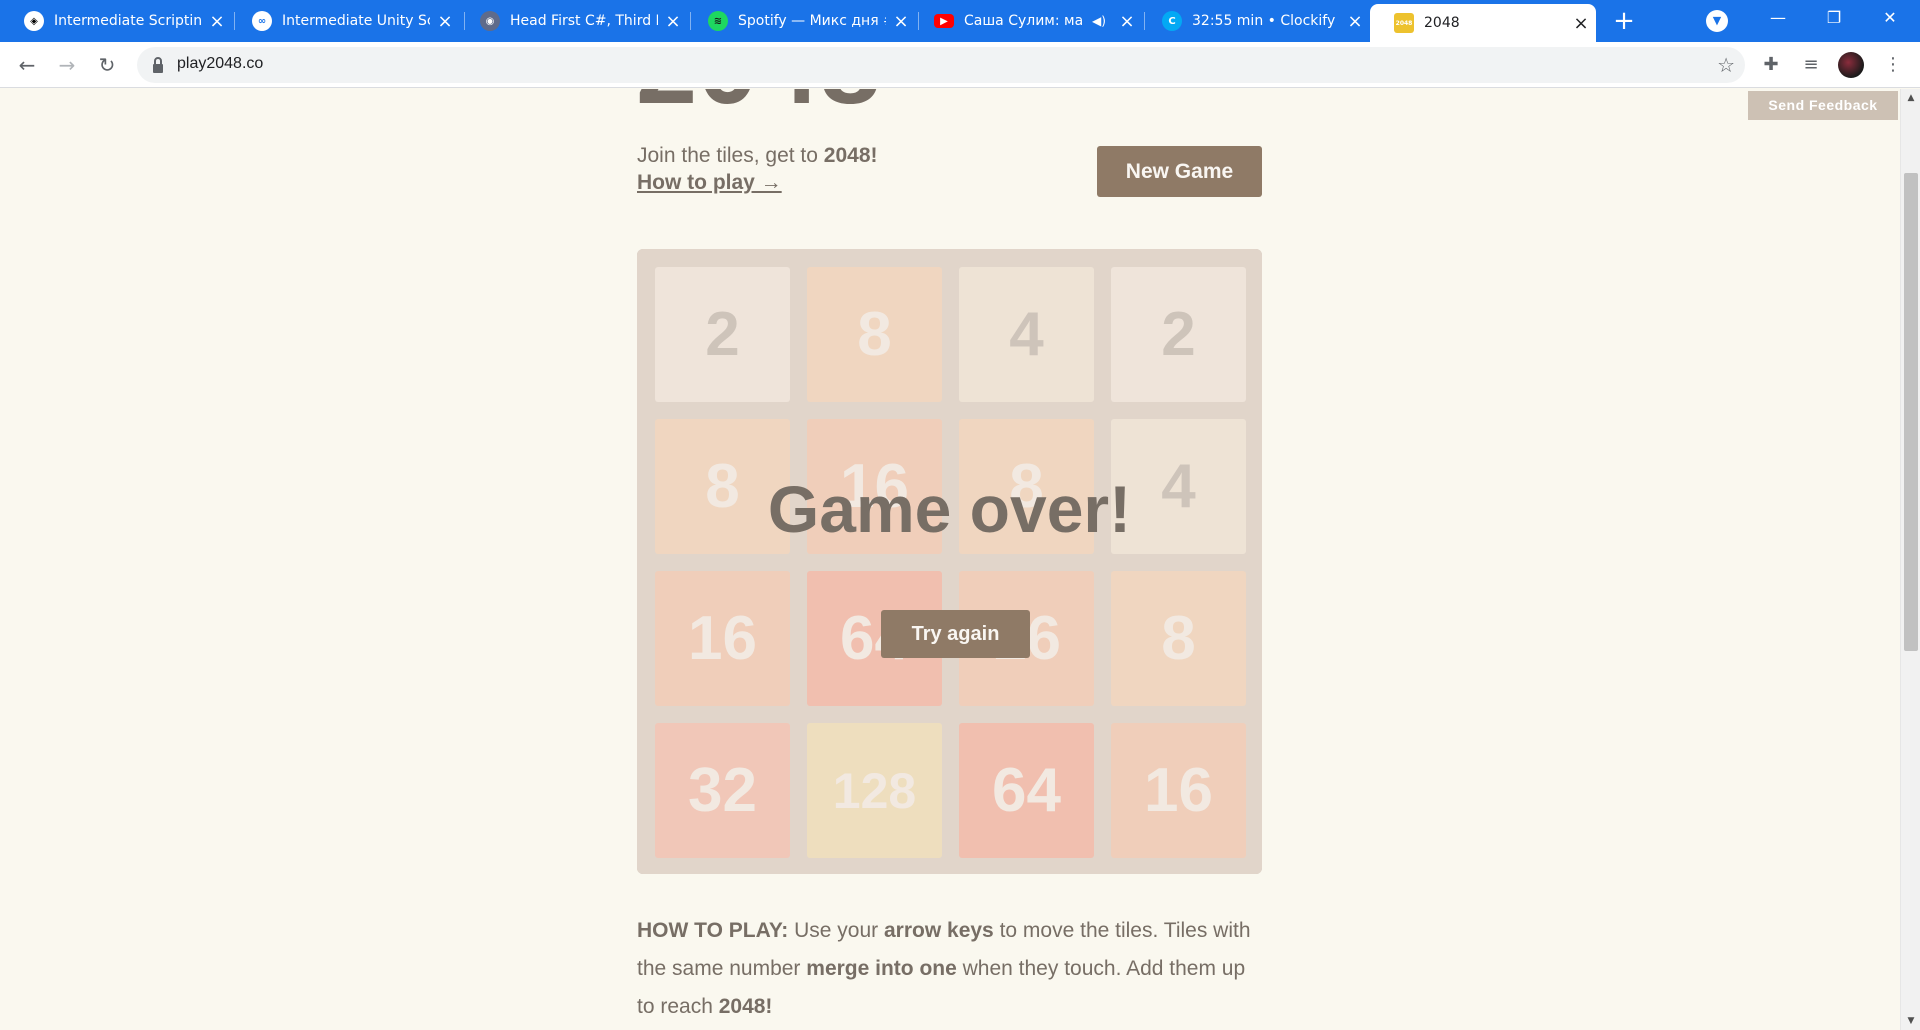  Describe the element at coordinates (158, 65) in the screenshot. I see `lock-icon` at that location.